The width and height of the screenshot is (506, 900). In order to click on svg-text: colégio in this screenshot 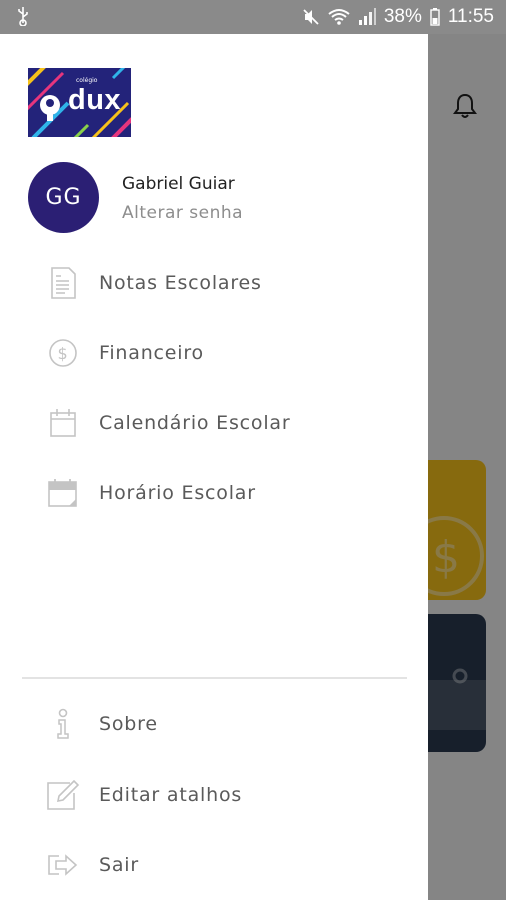, I will do `click(87, 80)`.